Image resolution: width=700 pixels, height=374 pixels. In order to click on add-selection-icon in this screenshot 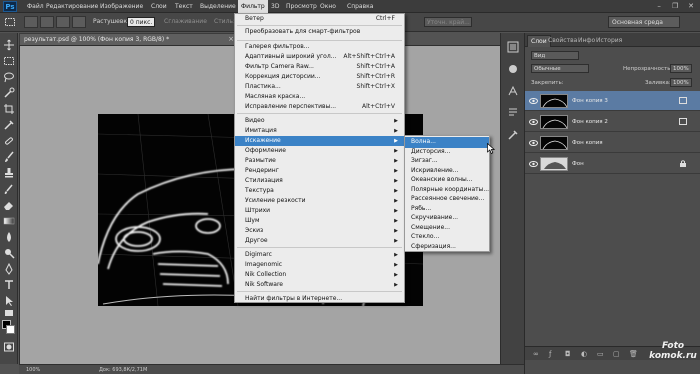, I will do `click(47, 22)`.